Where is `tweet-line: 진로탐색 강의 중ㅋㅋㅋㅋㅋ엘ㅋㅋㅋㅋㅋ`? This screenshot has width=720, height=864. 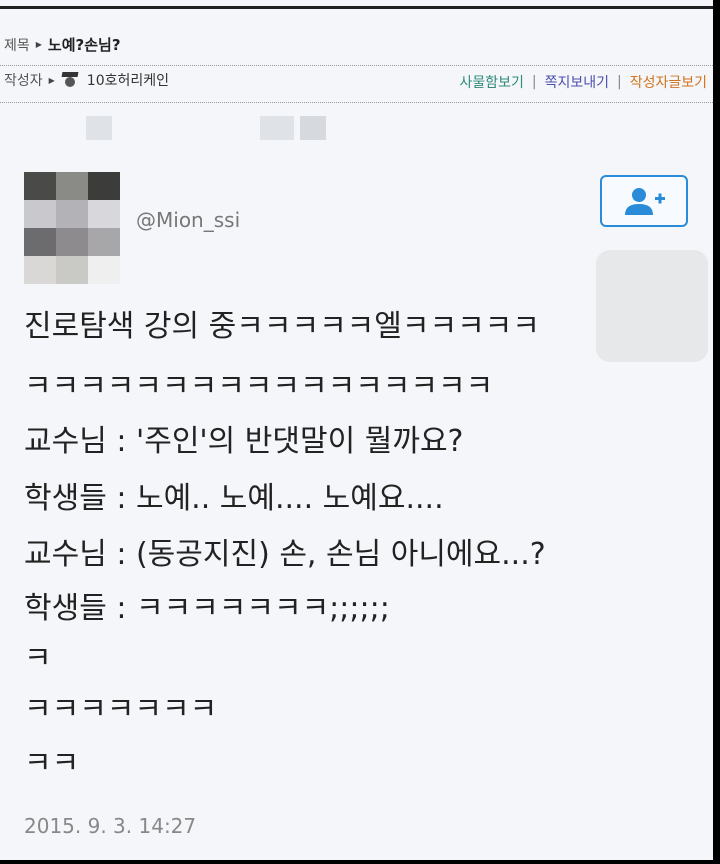
tweet-line: 진로탐색 강의 중ㅋㅋㅋㅋㅋ엘ㅋㅋㅋㅋㅋ is located at coordinates (282, 326).